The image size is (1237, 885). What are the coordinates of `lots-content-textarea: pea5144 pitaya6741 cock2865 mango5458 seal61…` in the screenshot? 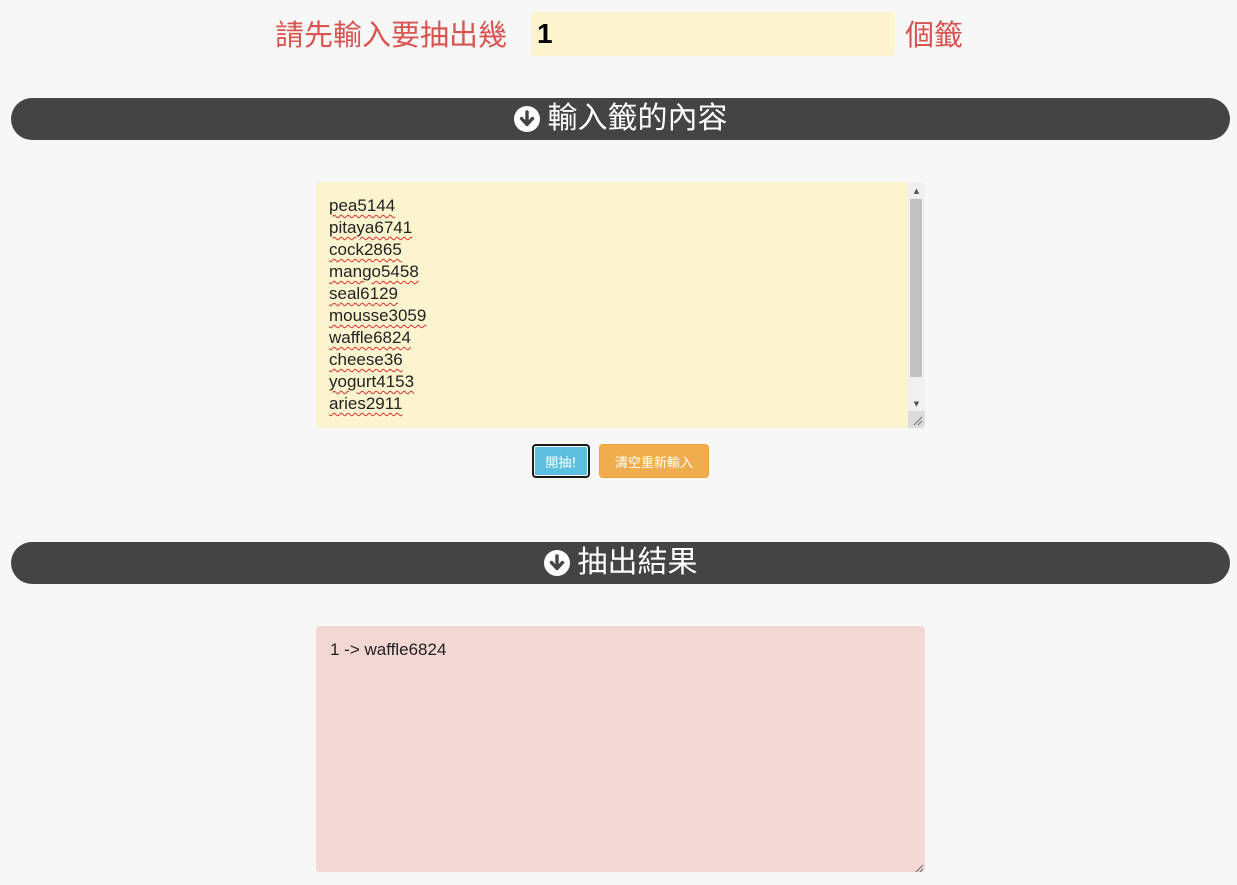 It's located at (620, 305).